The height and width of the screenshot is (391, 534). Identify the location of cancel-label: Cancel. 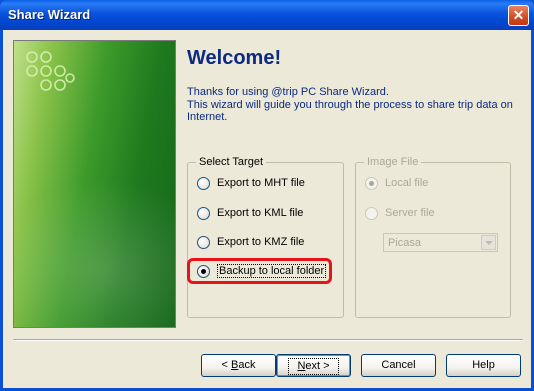
(398, 365).